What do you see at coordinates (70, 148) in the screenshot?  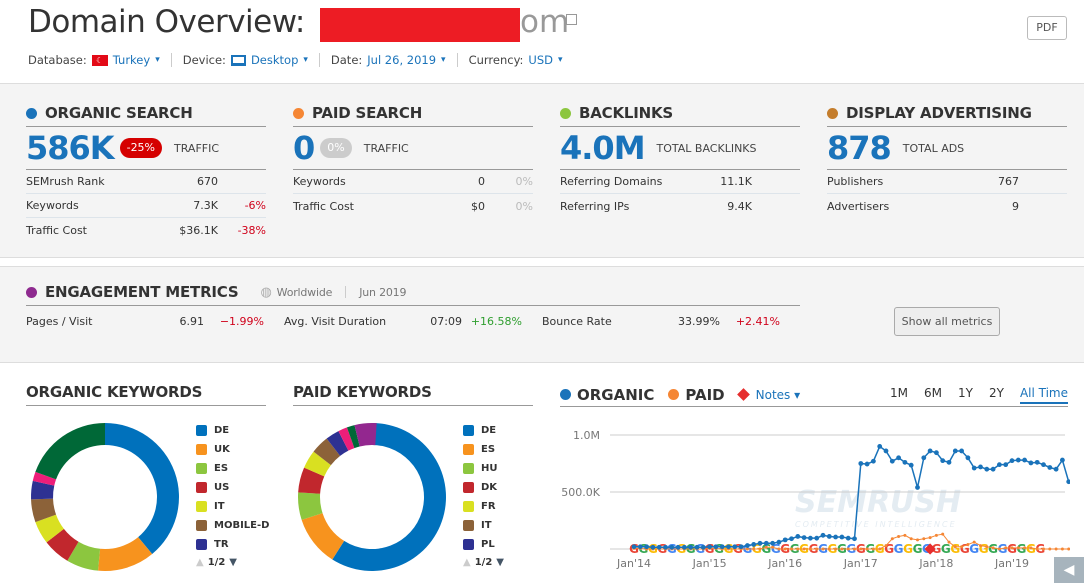 I see `card-main-value: 586K` at bounding box center [70, 148].